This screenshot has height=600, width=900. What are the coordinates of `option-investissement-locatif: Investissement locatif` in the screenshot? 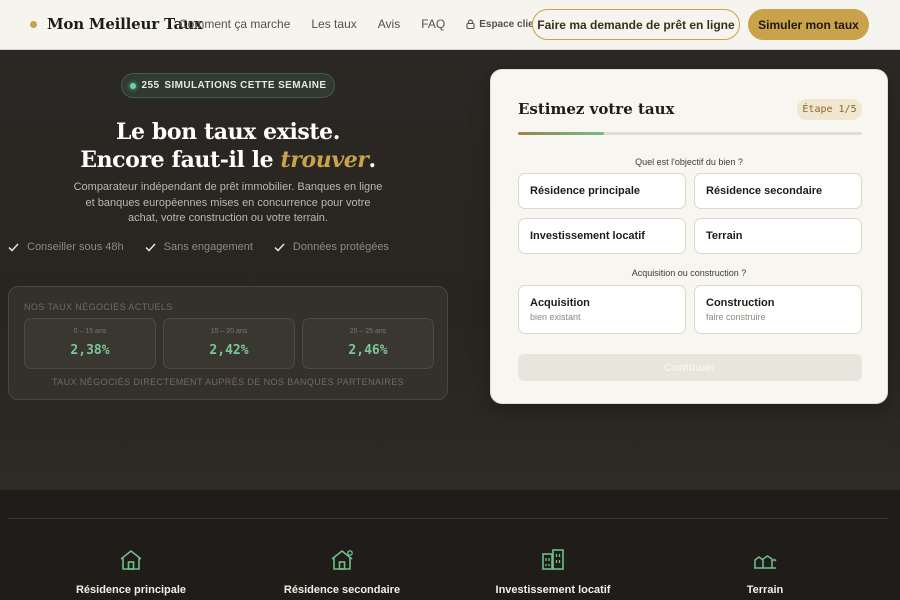 It's located at (602, 236).